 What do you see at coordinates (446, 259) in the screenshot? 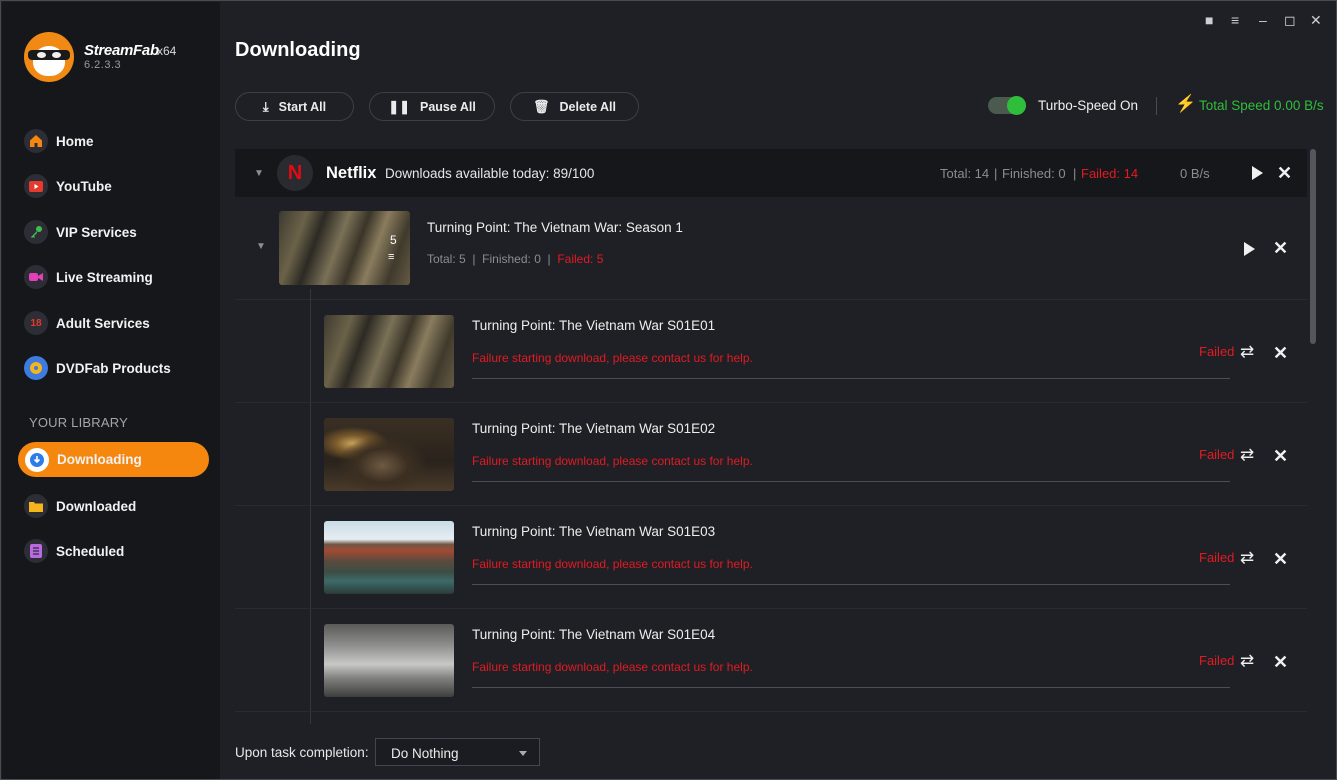
I see `season-total: Total: 5` at bounding box center [446, 259].